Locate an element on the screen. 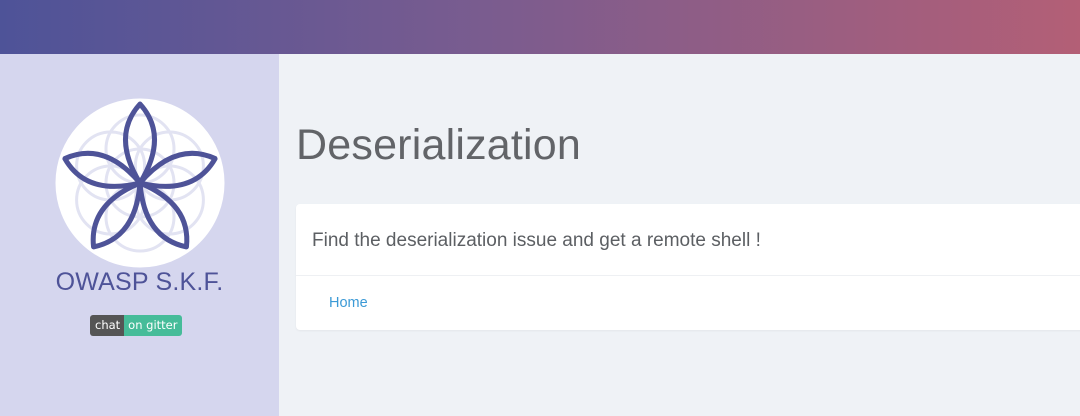 This screenshot has height=416, width=1080. page-title: Deserialization is located at coordinates (439, 145).